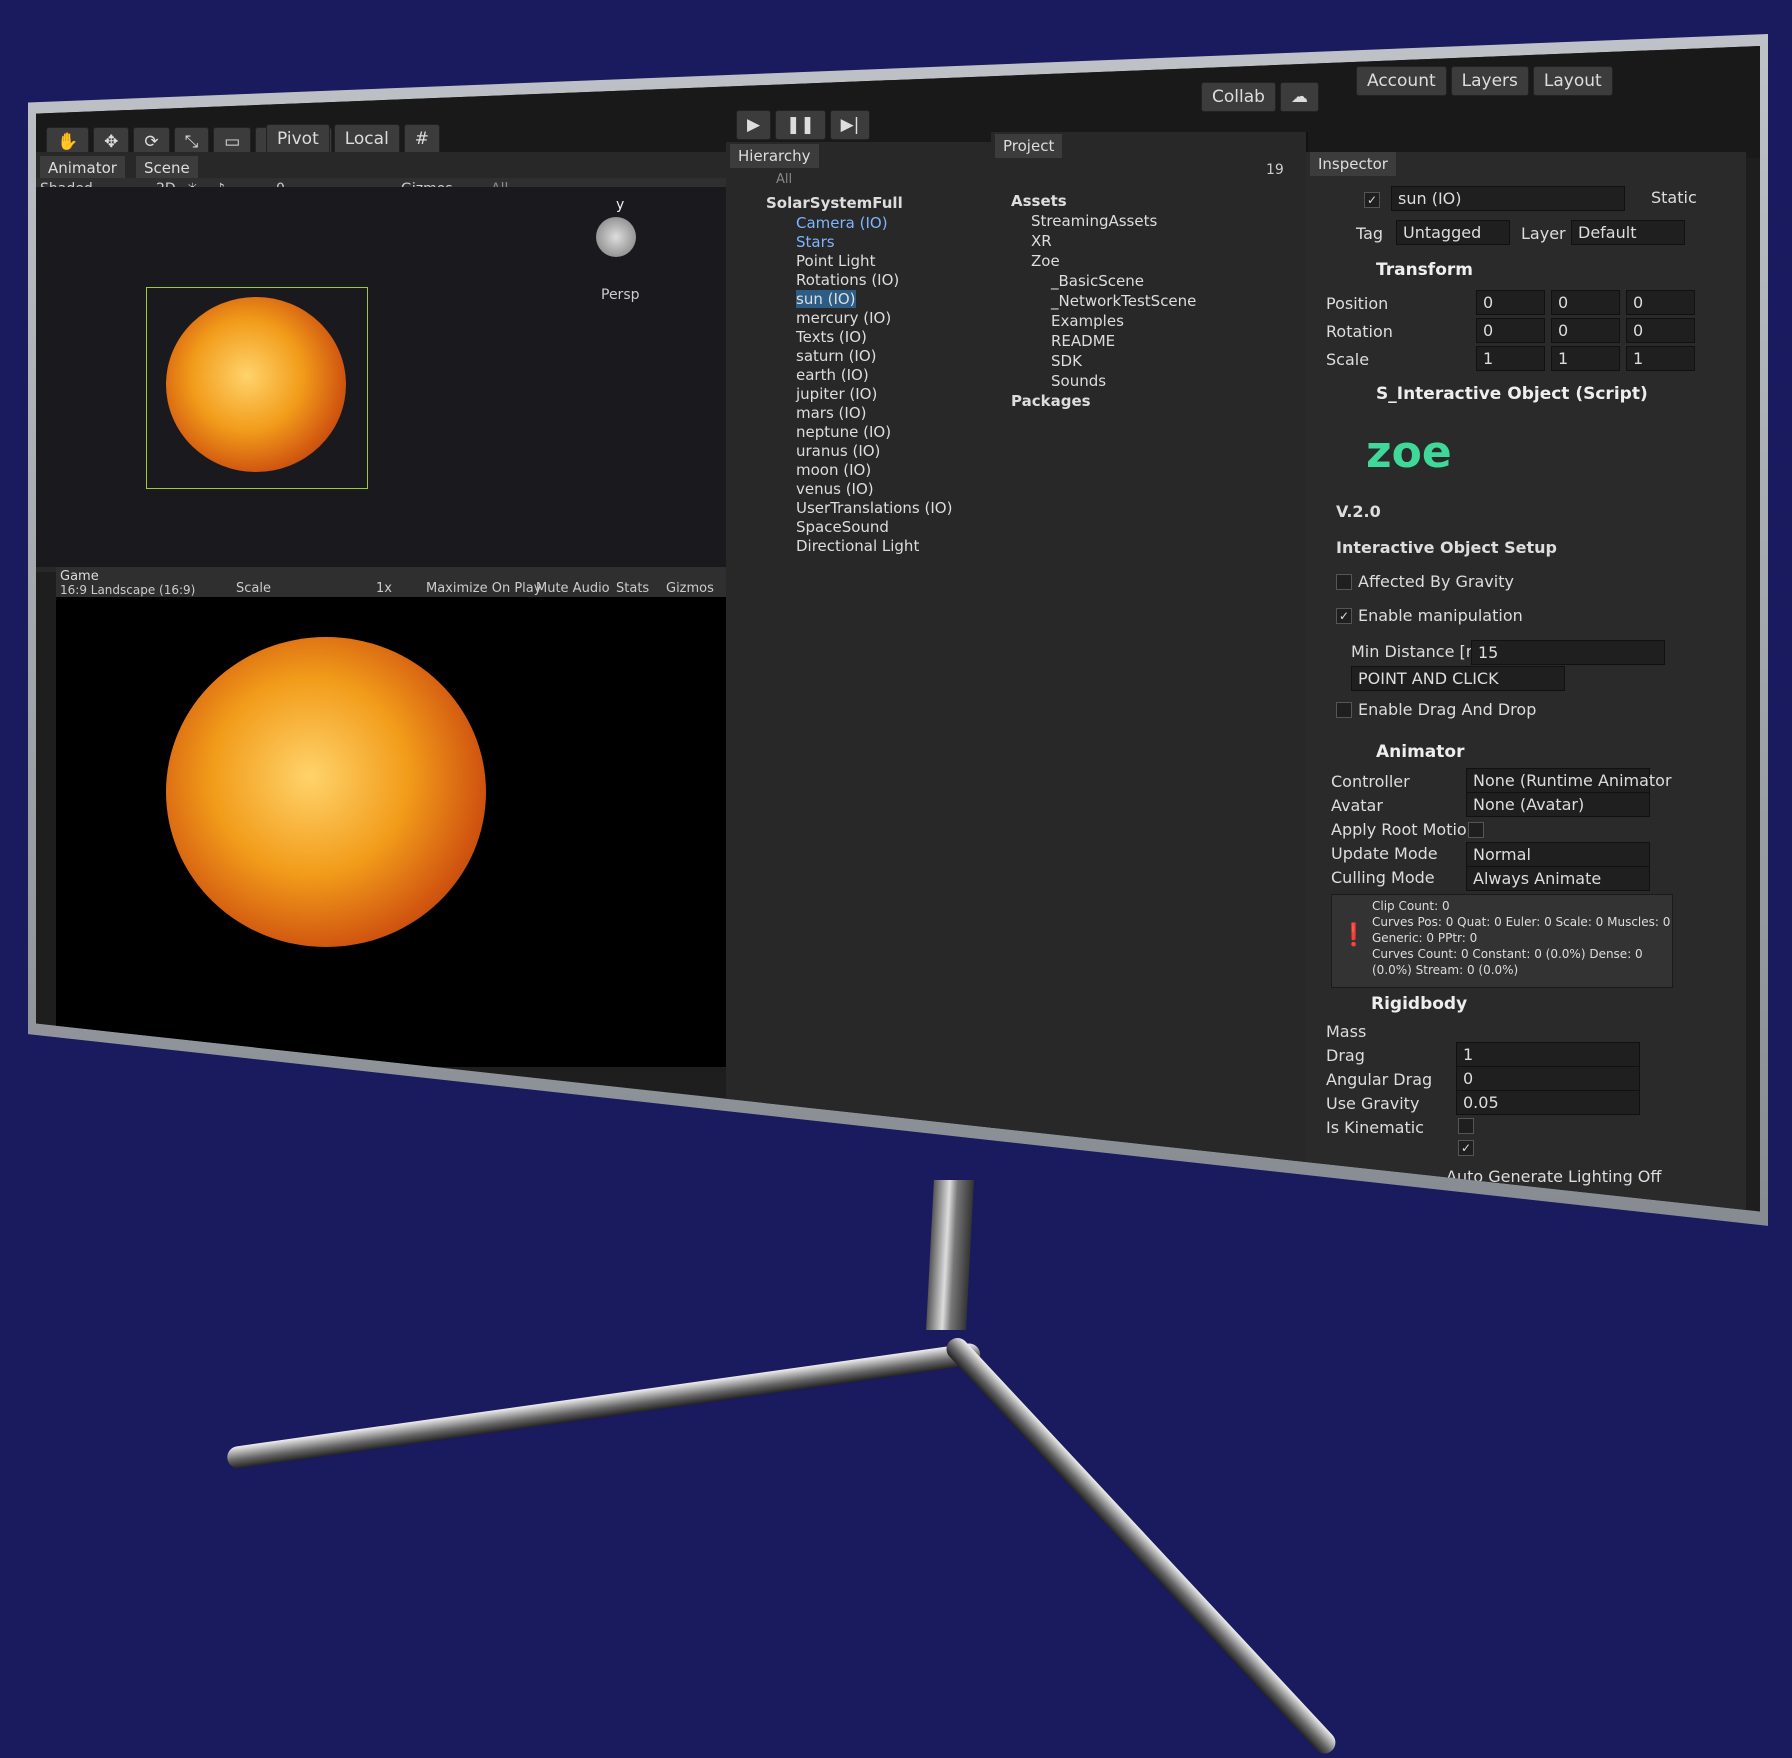  What do you see at coordinates (616, 237) in the screenshot?
I see `scene-orientation-gizmo` at bounding box center [616, 237].